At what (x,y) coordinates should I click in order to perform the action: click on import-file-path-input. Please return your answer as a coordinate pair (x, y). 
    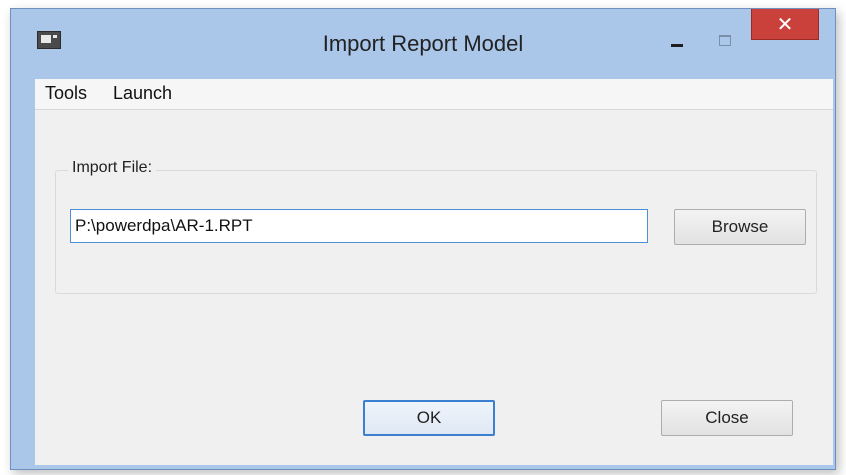
    Looking at the image, I should click on (359, 226).